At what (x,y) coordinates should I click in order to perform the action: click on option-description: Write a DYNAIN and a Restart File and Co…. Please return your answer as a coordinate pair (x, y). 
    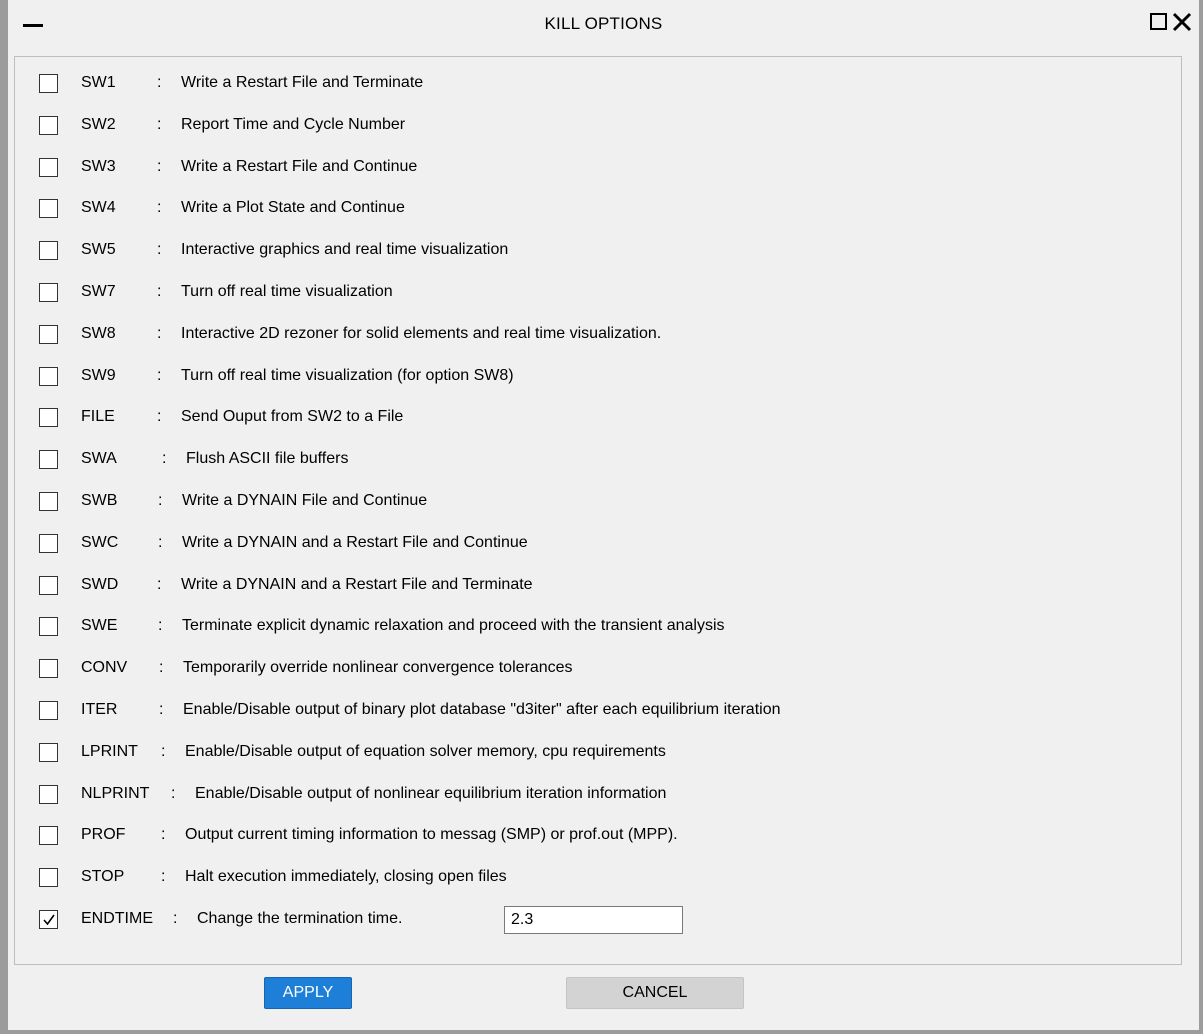
    Looking at the image, I should click on (355, 542).